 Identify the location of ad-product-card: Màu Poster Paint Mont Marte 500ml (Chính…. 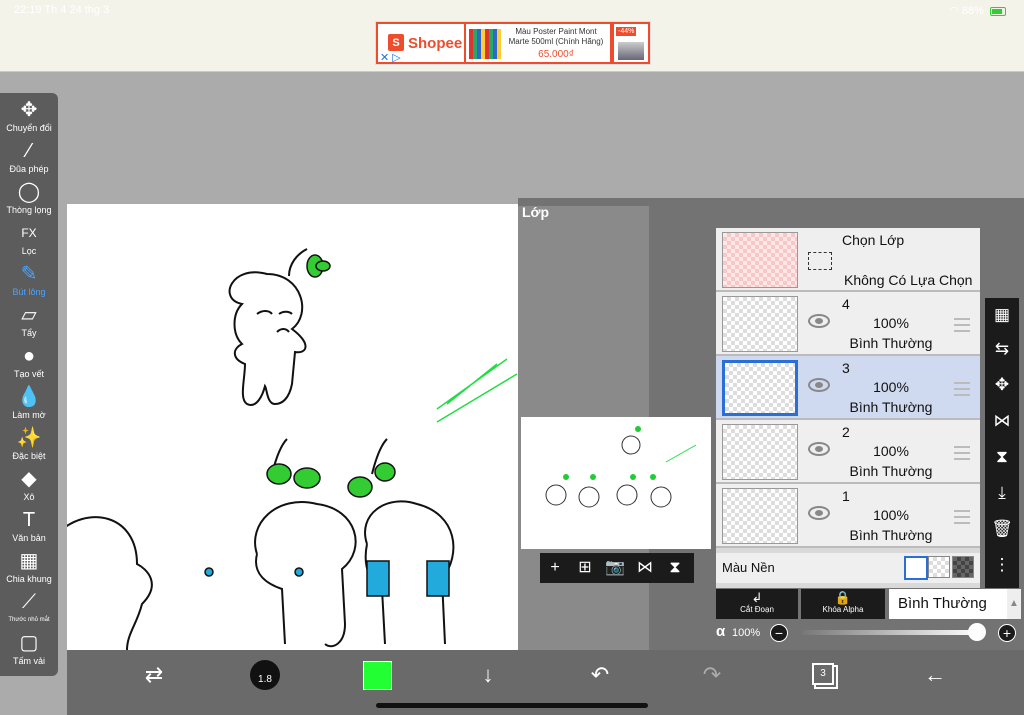
(539, 43).